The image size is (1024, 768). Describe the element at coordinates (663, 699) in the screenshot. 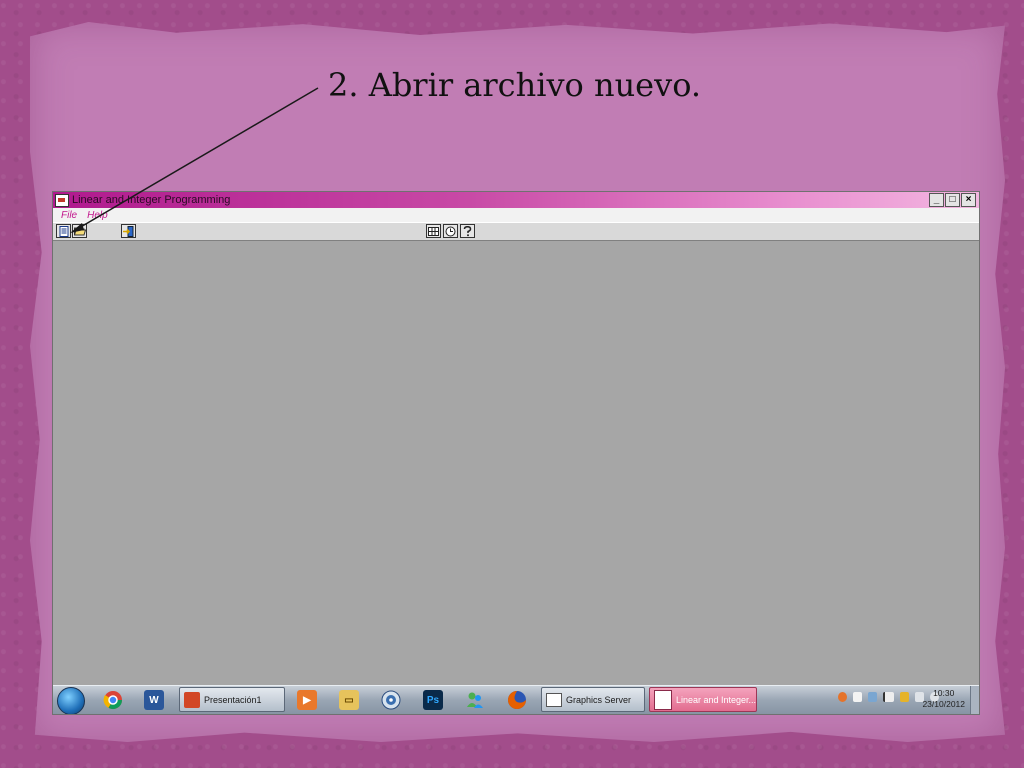

I see `lip-app-icon` at that location.